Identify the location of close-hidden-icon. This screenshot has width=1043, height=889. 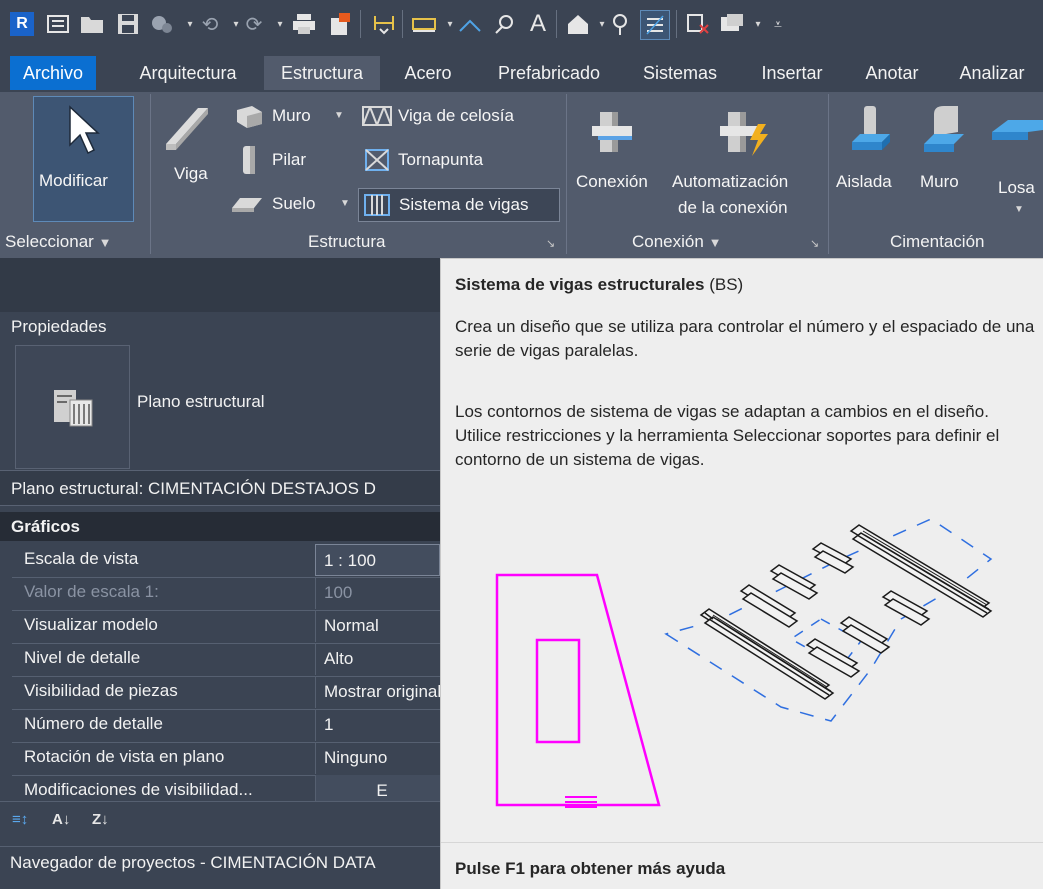
(698, 24).